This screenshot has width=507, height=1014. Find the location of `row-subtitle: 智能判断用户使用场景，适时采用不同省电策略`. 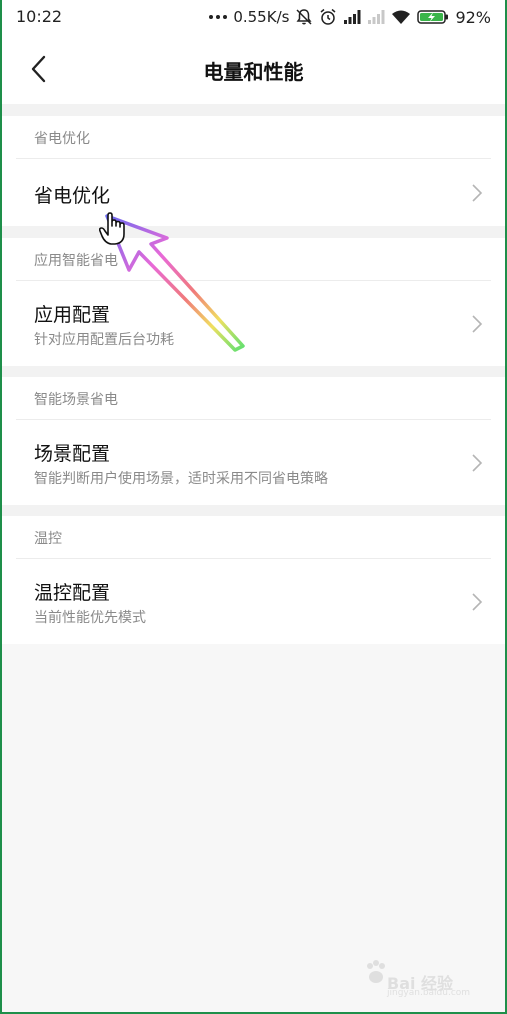

row-subtitle: 智能判断用户使用场景，适时采用不同省电策略 is located at coordinates (181, 479).